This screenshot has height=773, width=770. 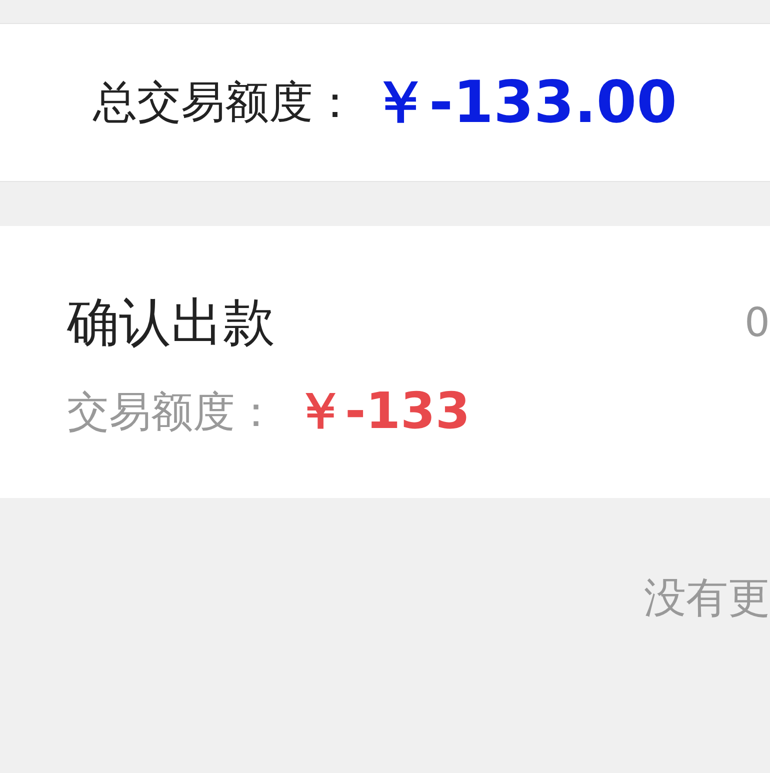 I want to click on record-amount: ￥-133, so click(x=382, y=411).